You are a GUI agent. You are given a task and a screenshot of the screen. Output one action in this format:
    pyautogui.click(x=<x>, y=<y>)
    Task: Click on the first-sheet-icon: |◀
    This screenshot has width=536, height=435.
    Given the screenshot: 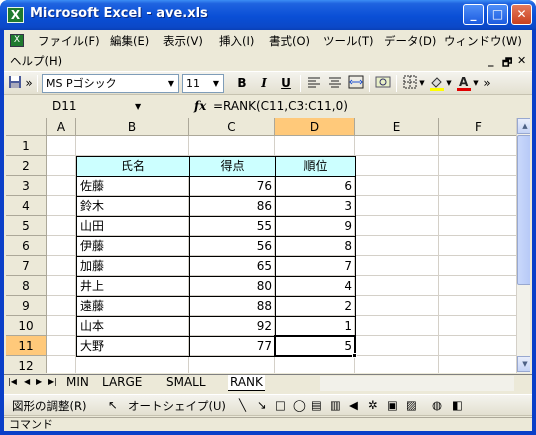 What is the action you would take?
    pyautogui.click(x=12, y=381)
    